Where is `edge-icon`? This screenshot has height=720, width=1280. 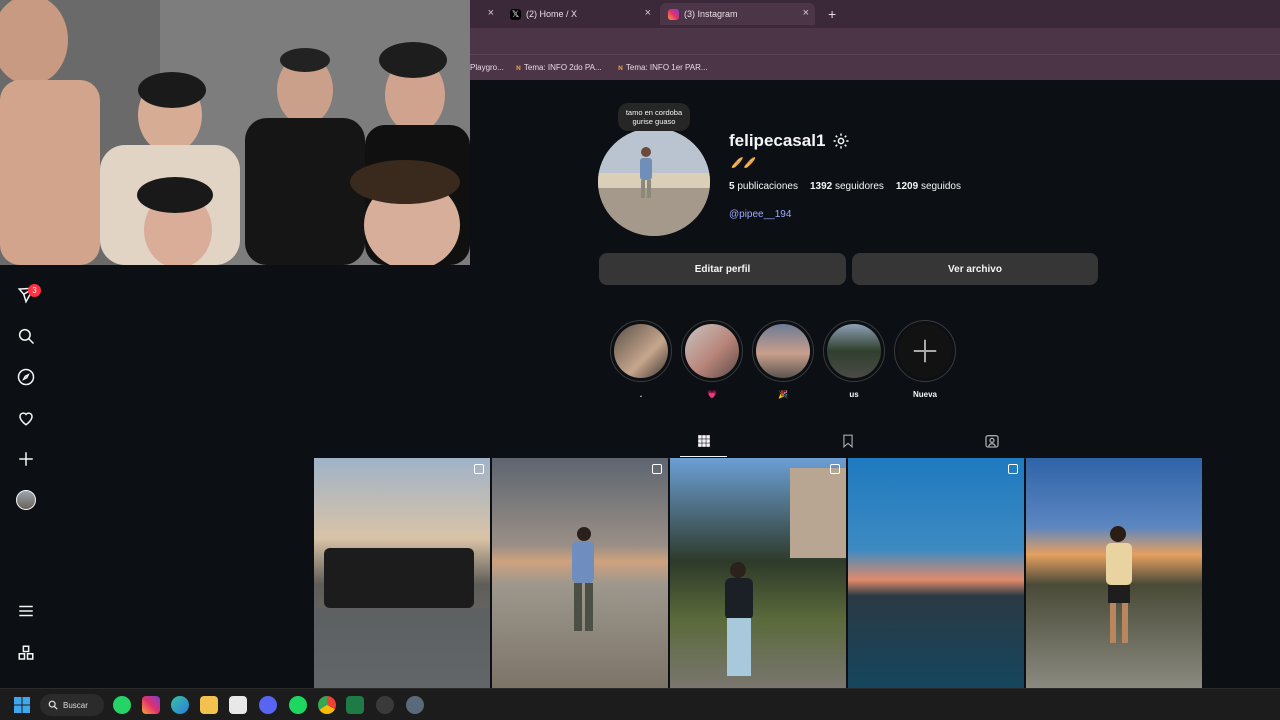
edge-icon is located at coordinates (180, 705).